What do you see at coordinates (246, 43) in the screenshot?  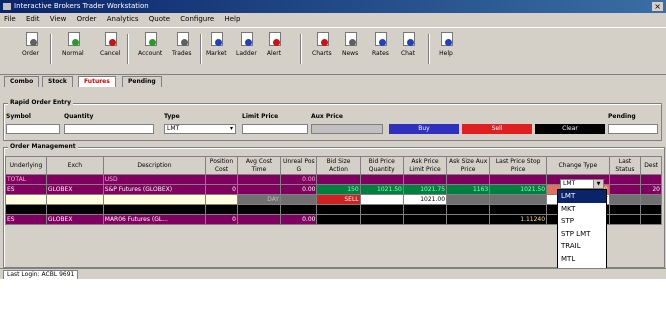 I see `toolbar-ladder-button: Ladder` at bounding box center [246, 43].